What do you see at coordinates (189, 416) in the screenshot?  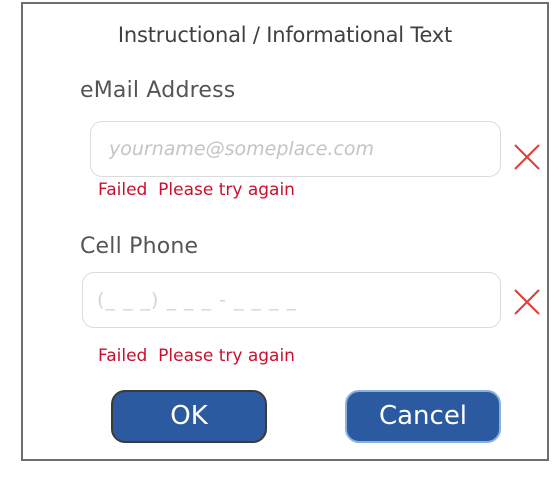 I see `ok-button: OK` at bounding box center [189, 416].